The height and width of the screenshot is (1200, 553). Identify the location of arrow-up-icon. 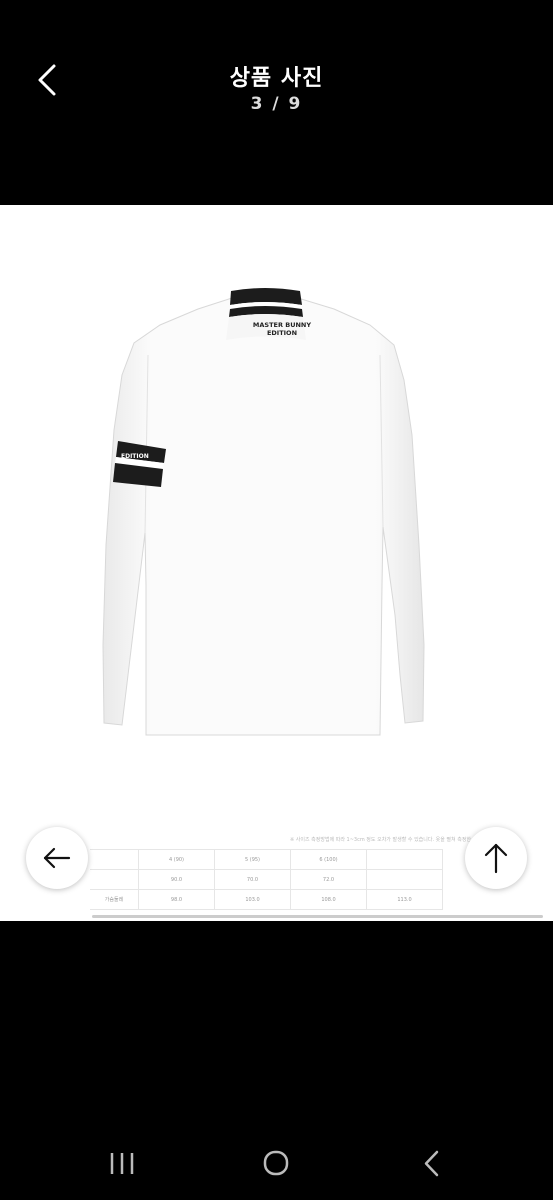
(496, 858).